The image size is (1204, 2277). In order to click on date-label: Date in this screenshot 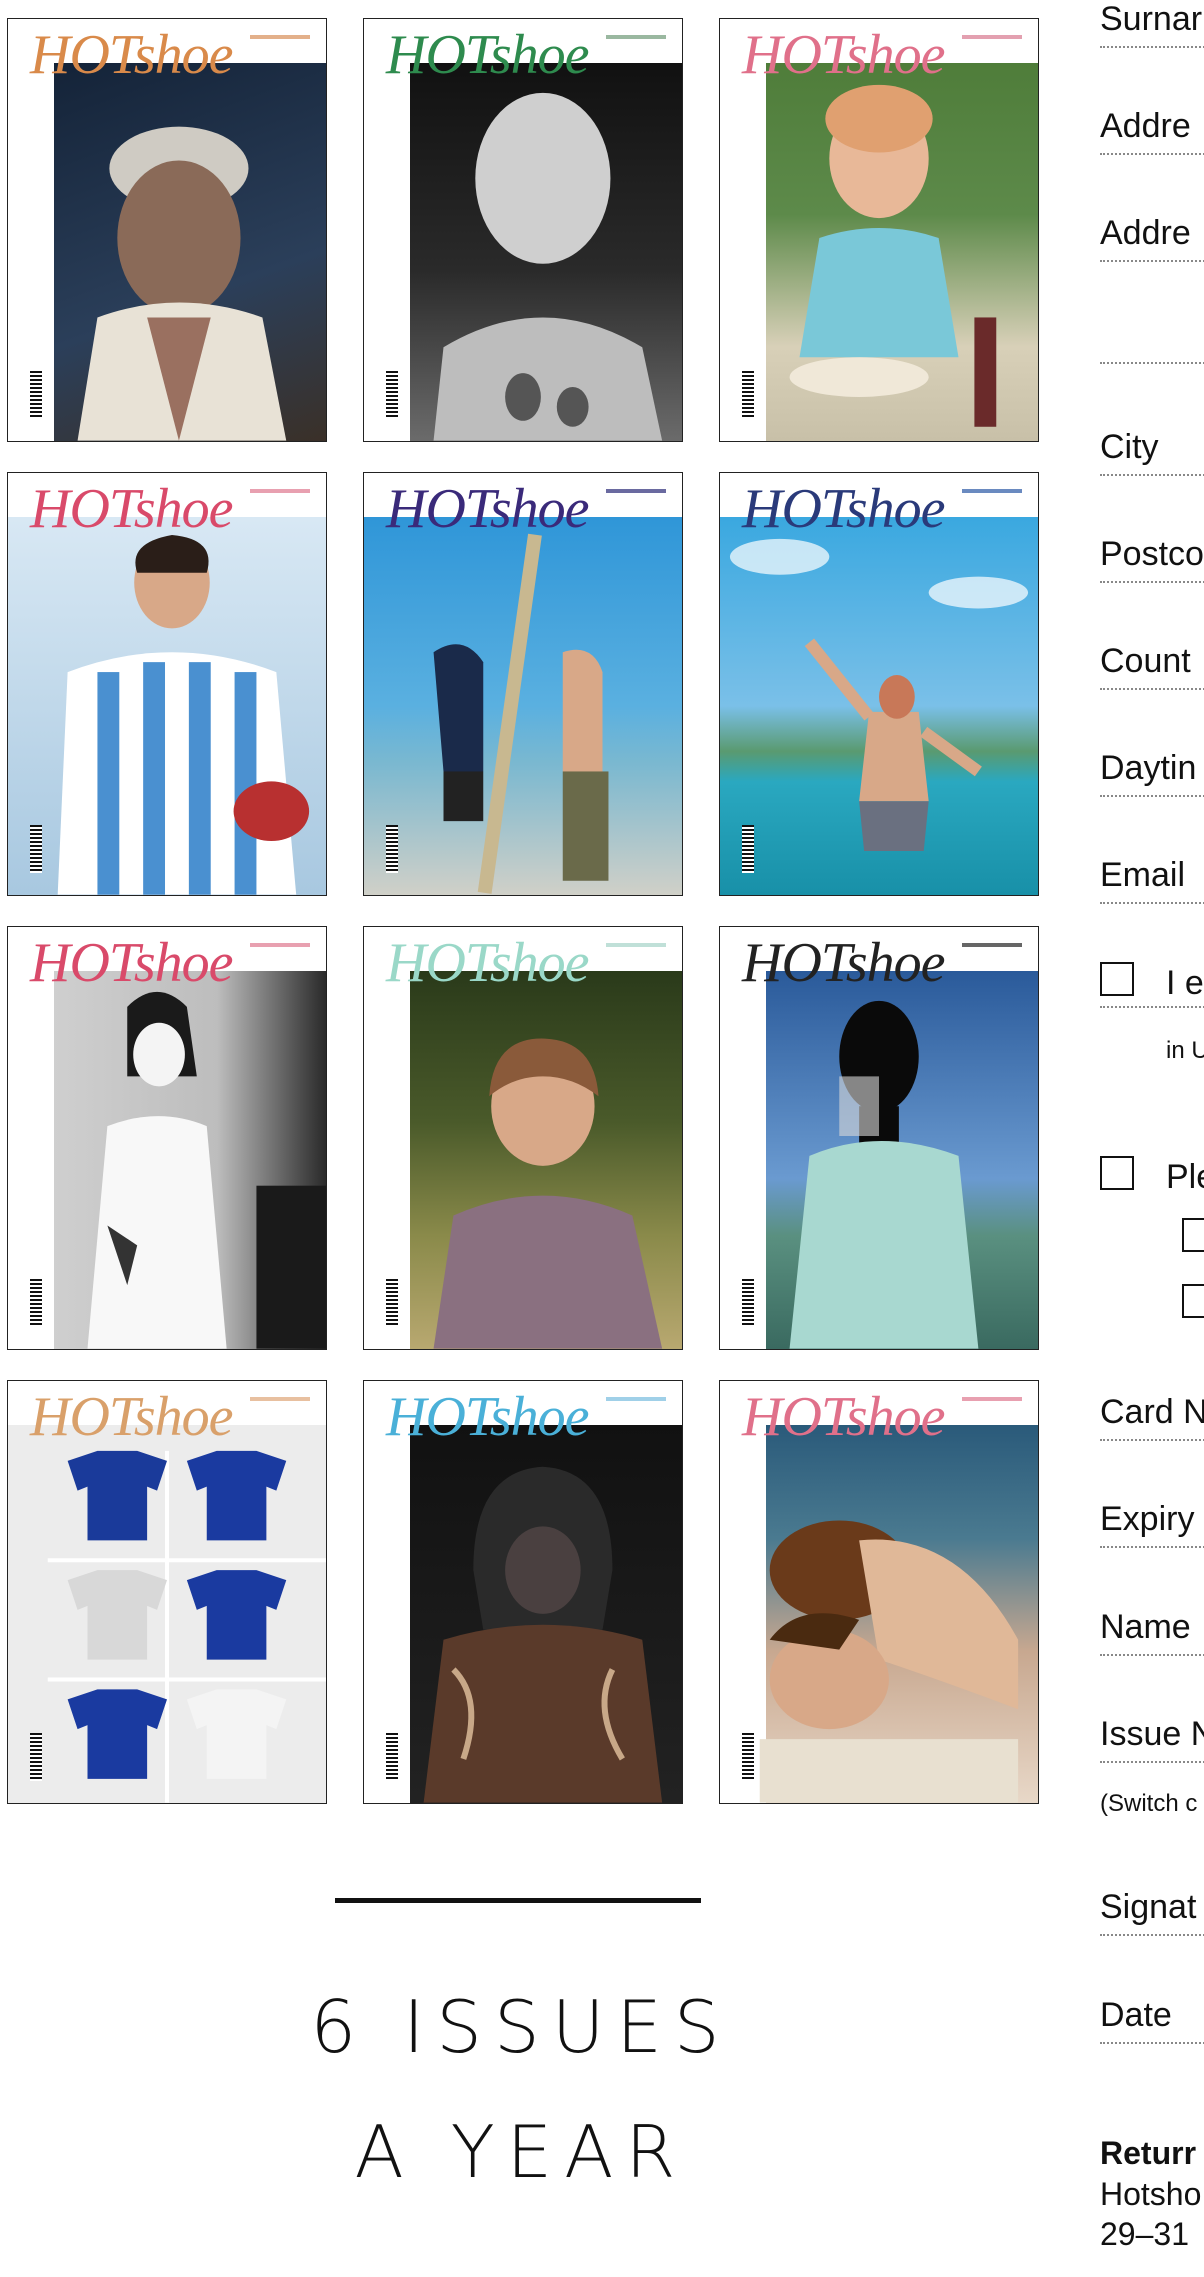, I will do `click(1136, 2015)`.